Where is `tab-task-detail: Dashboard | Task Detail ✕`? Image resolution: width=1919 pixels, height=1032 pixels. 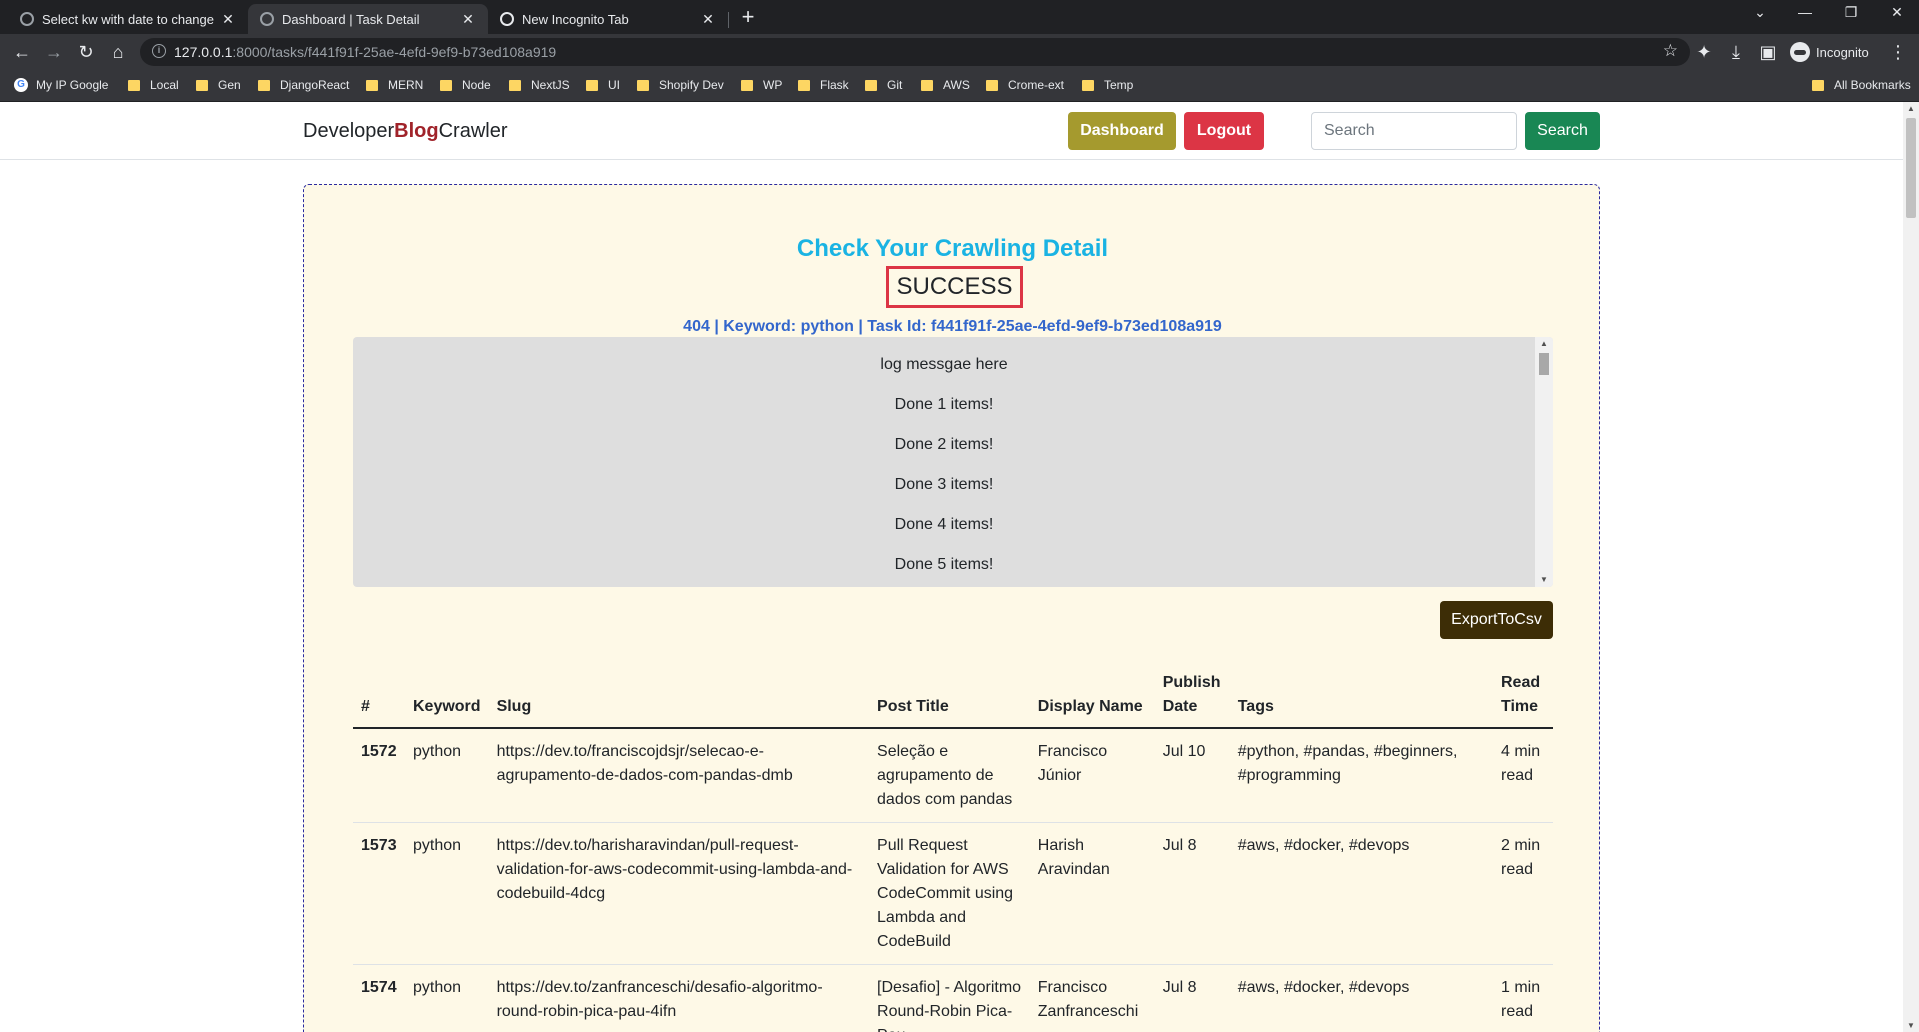 tab-task-detail: Dashboard | Task Detail ✕ is located at coordinates (368, 19).